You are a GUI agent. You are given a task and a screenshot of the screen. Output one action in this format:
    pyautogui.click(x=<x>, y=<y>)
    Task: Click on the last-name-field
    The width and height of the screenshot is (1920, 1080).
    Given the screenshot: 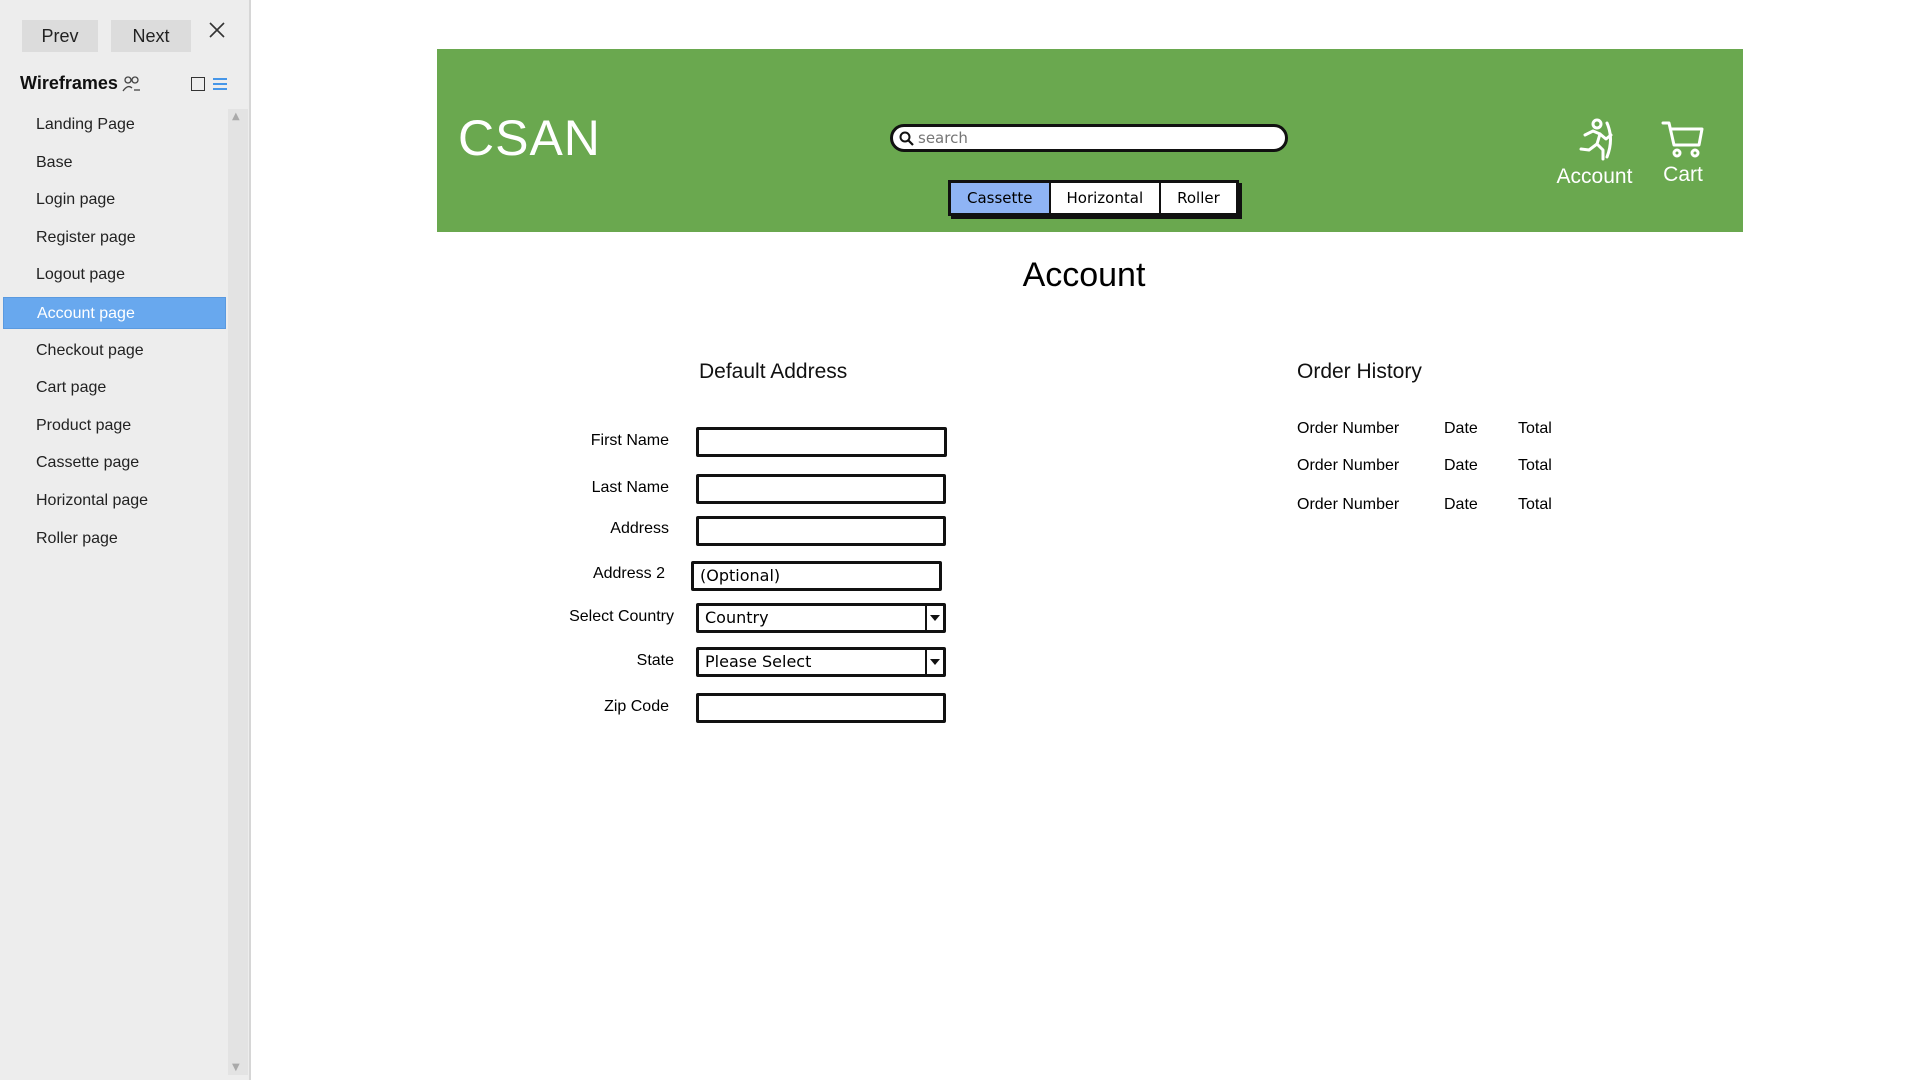 What is the action you would take?
    pyautogui.click(x=821, y=489)
    